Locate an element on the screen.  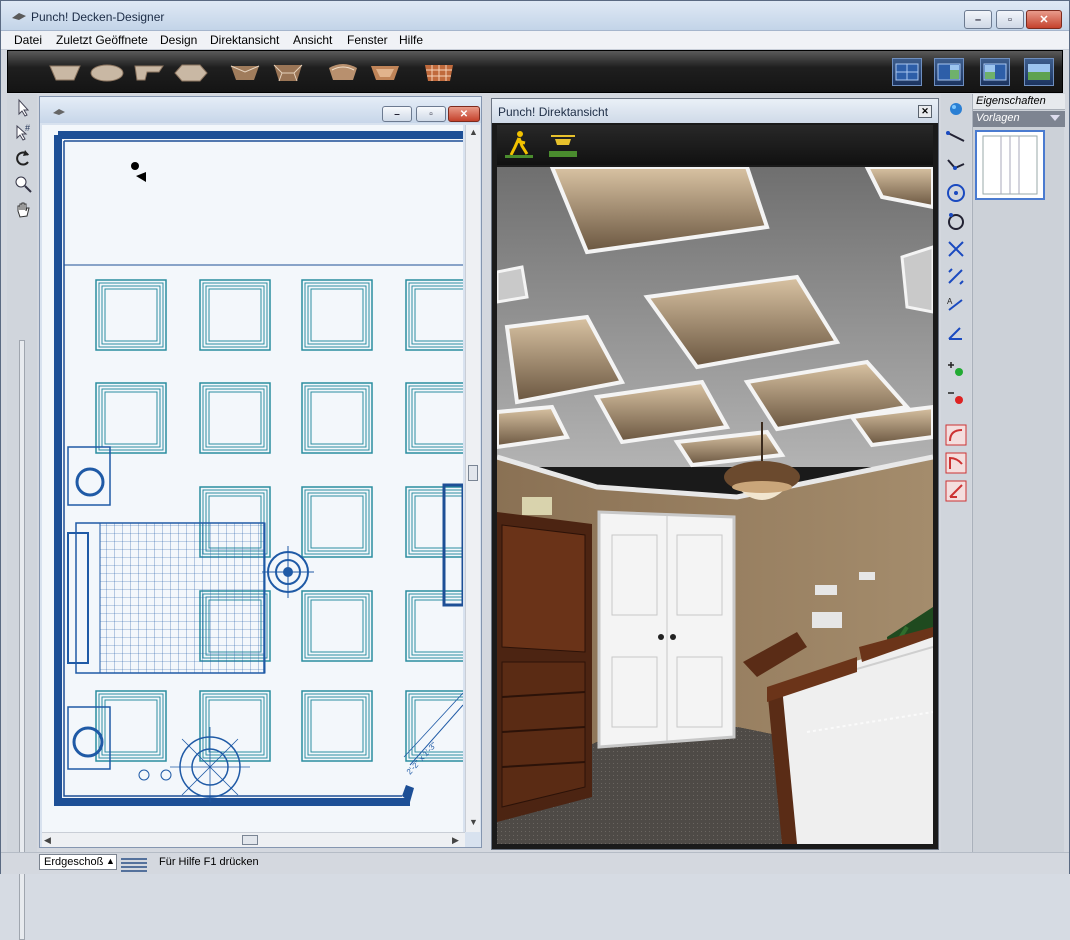
polyline-icon is located at coordinates (956, 165).